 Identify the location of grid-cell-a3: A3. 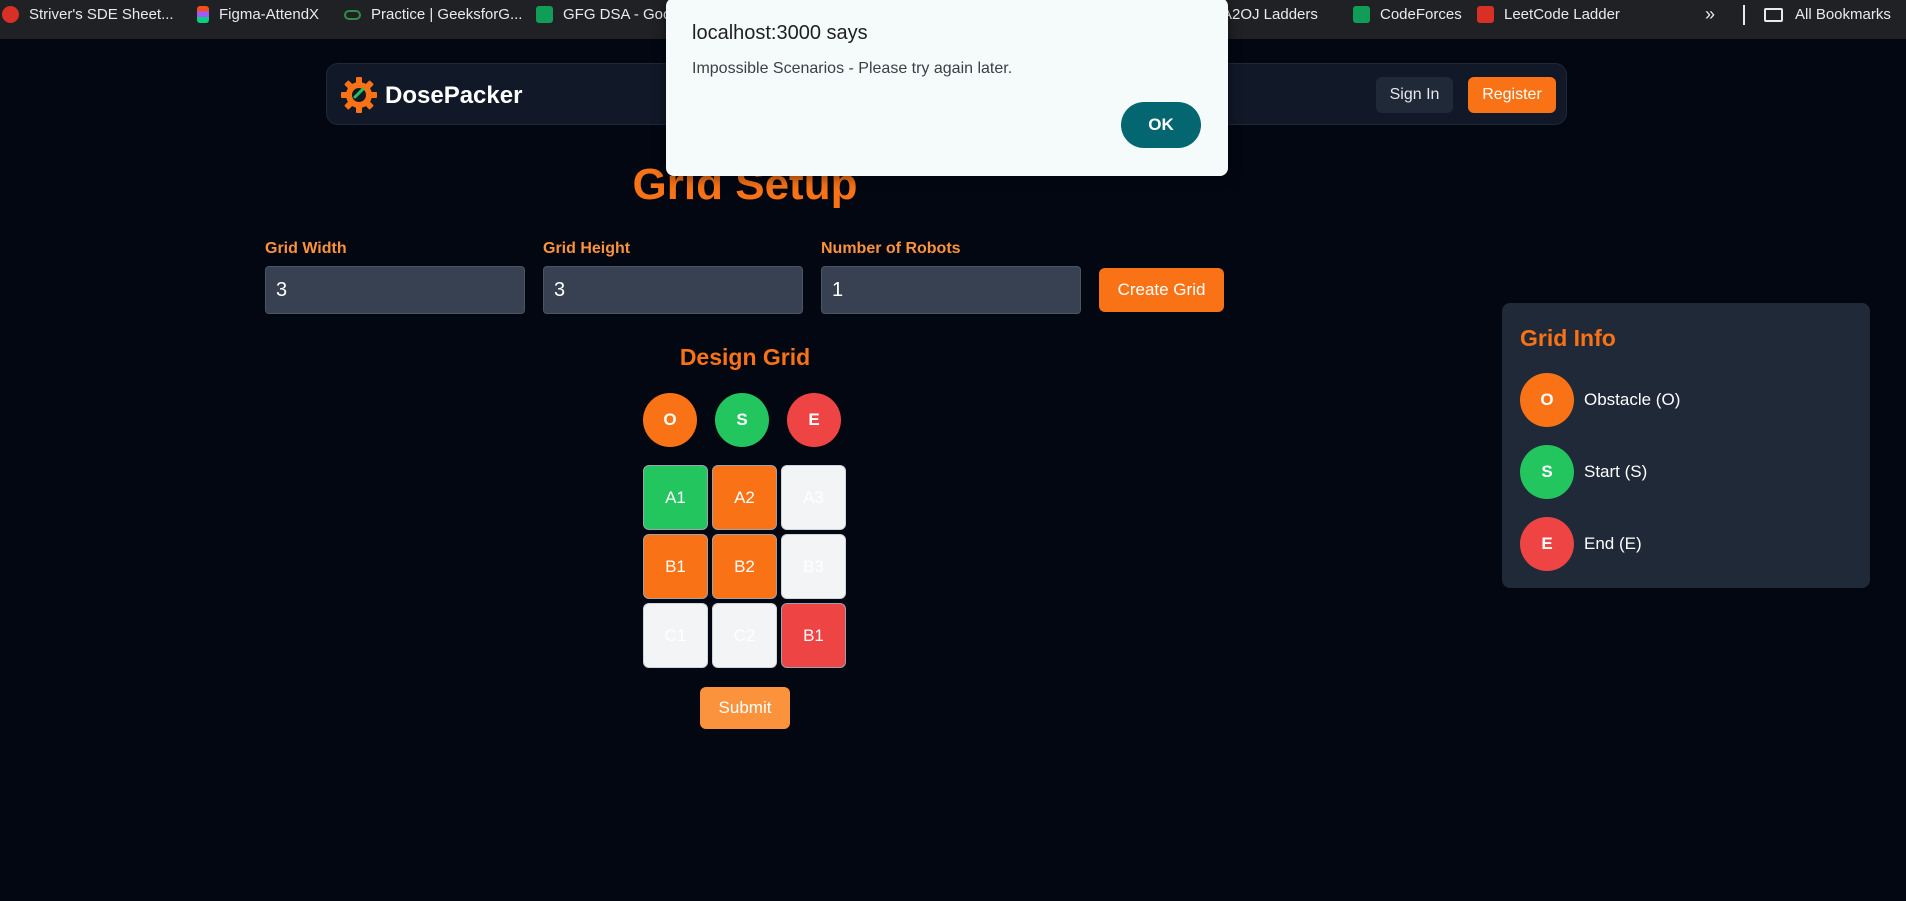
(813, 497).